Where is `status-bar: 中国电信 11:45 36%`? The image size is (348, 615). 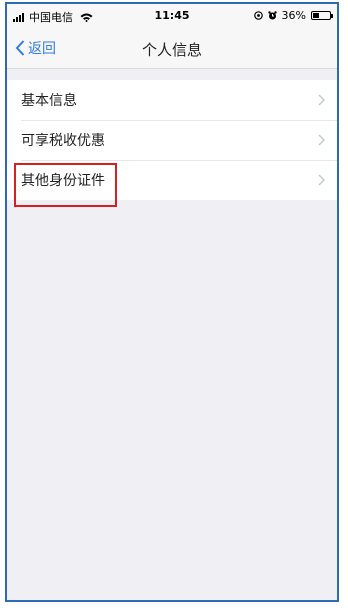
status-bar: 中国电信 11:45 36% is located at coordinates (172, 16).